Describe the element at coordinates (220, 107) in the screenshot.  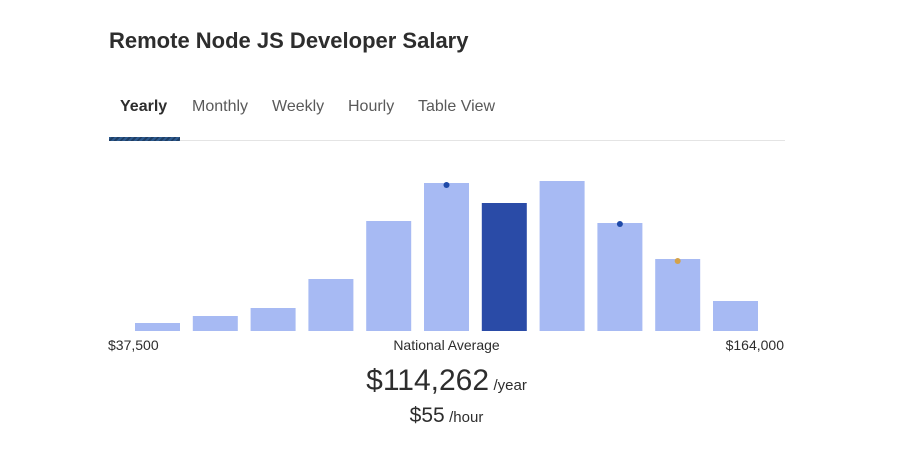
I see `tab-monthly: Monthly` at that location.